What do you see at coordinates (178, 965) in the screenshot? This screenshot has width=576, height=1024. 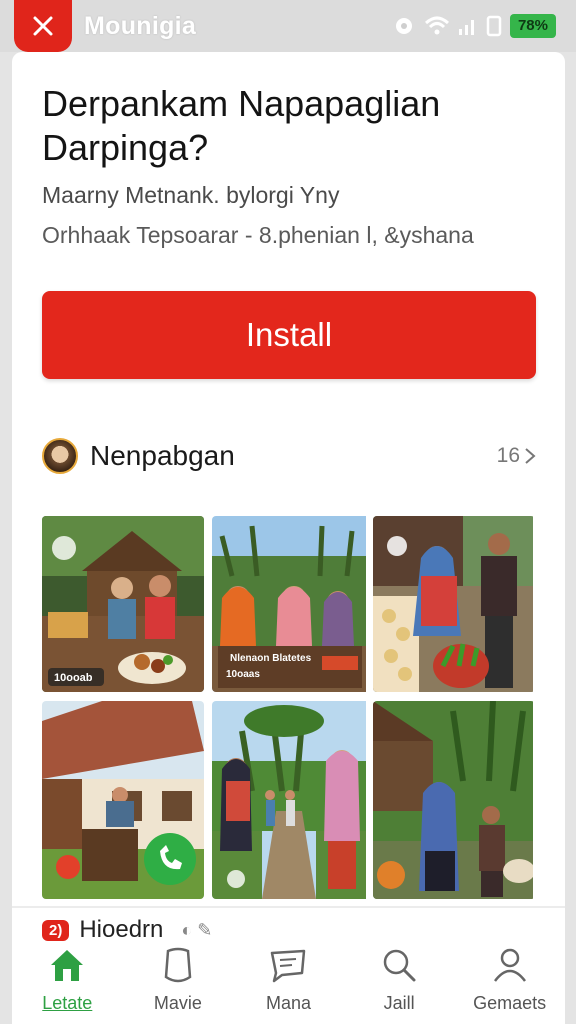 I see `bookmark-icon` at bounding box center [178, 965].